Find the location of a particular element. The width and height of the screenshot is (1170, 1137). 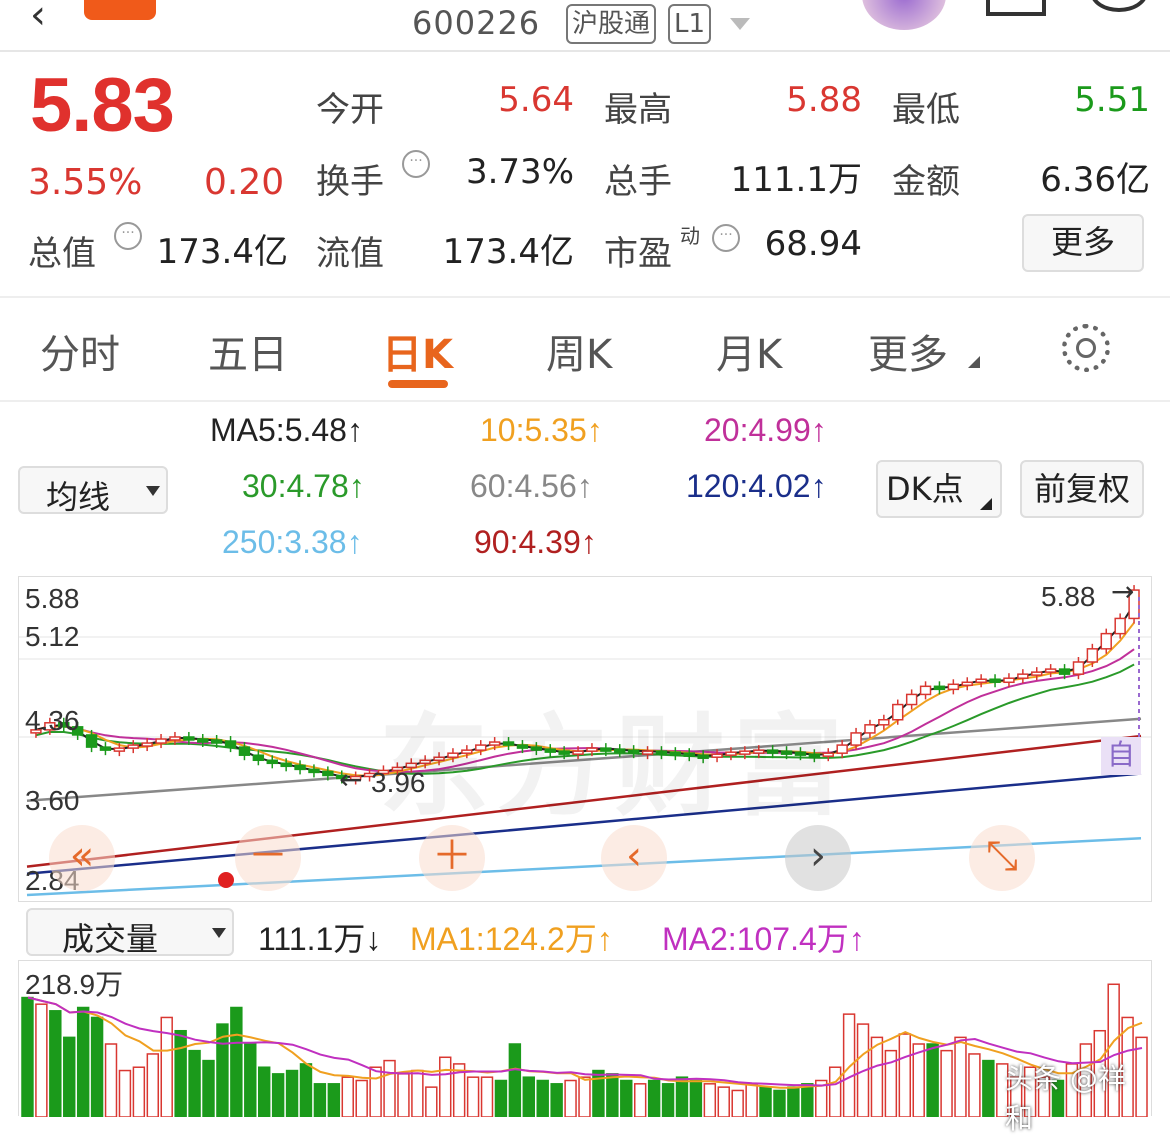

step-left-icon: ‹ is located at coordinates (634, 858).